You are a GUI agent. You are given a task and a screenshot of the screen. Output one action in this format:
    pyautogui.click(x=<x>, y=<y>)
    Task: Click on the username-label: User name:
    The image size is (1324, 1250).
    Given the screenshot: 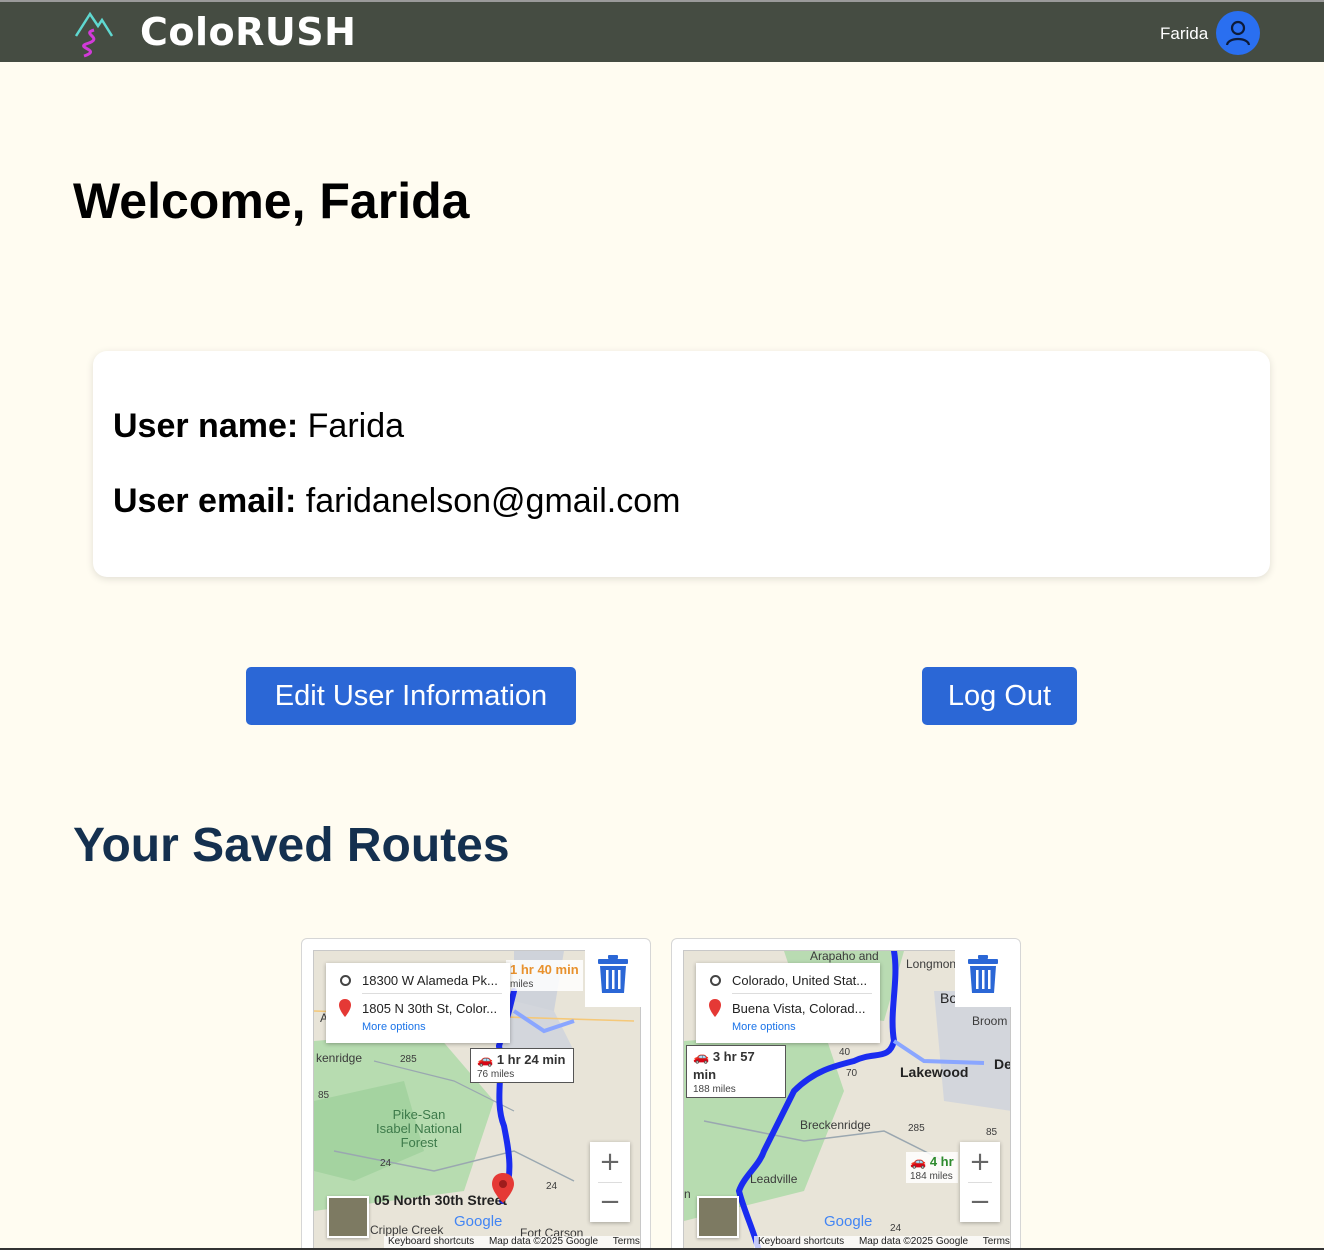 What is the action you would take?
    pyautogui.click(x=206, y=426)
    